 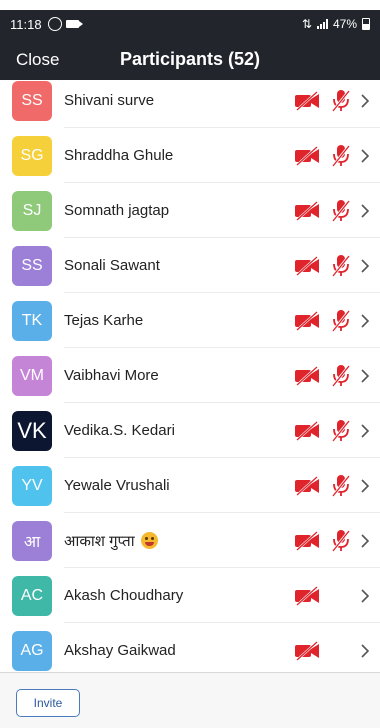 I want to click on status-time: 11:18, so click(x=26, y=24).